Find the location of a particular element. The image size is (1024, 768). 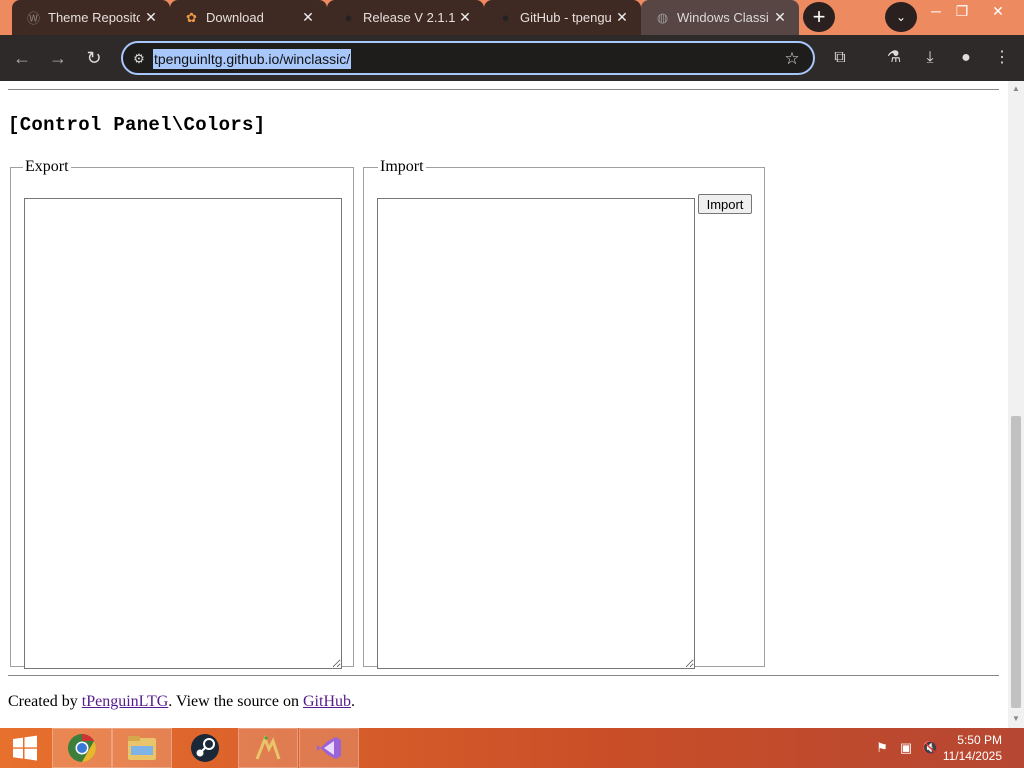

tab-title: GitHub - tpenguinltg is located at coordinates (566, 17).